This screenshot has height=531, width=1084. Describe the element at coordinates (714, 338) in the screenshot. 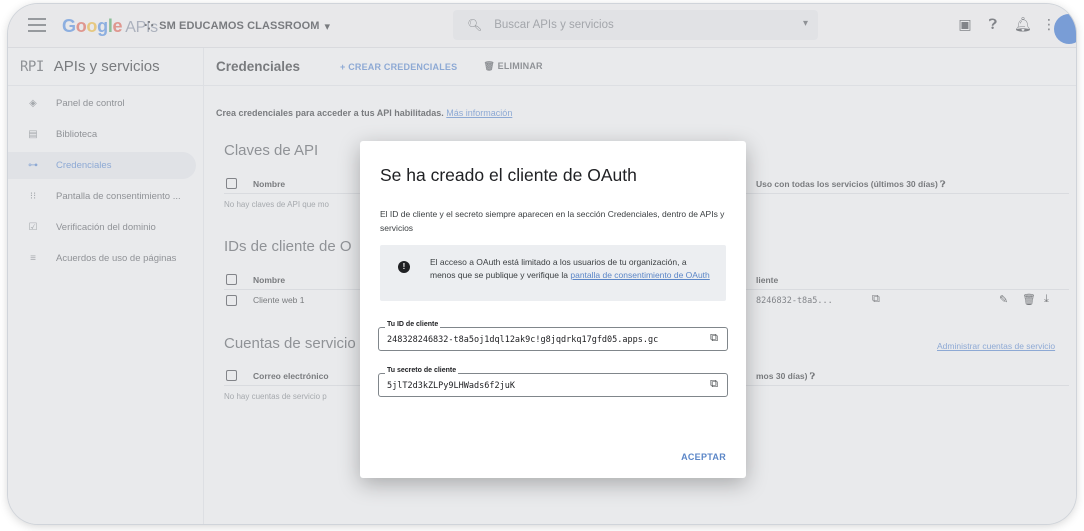

I see `copy-client-id-icon: ⧉` at that location.